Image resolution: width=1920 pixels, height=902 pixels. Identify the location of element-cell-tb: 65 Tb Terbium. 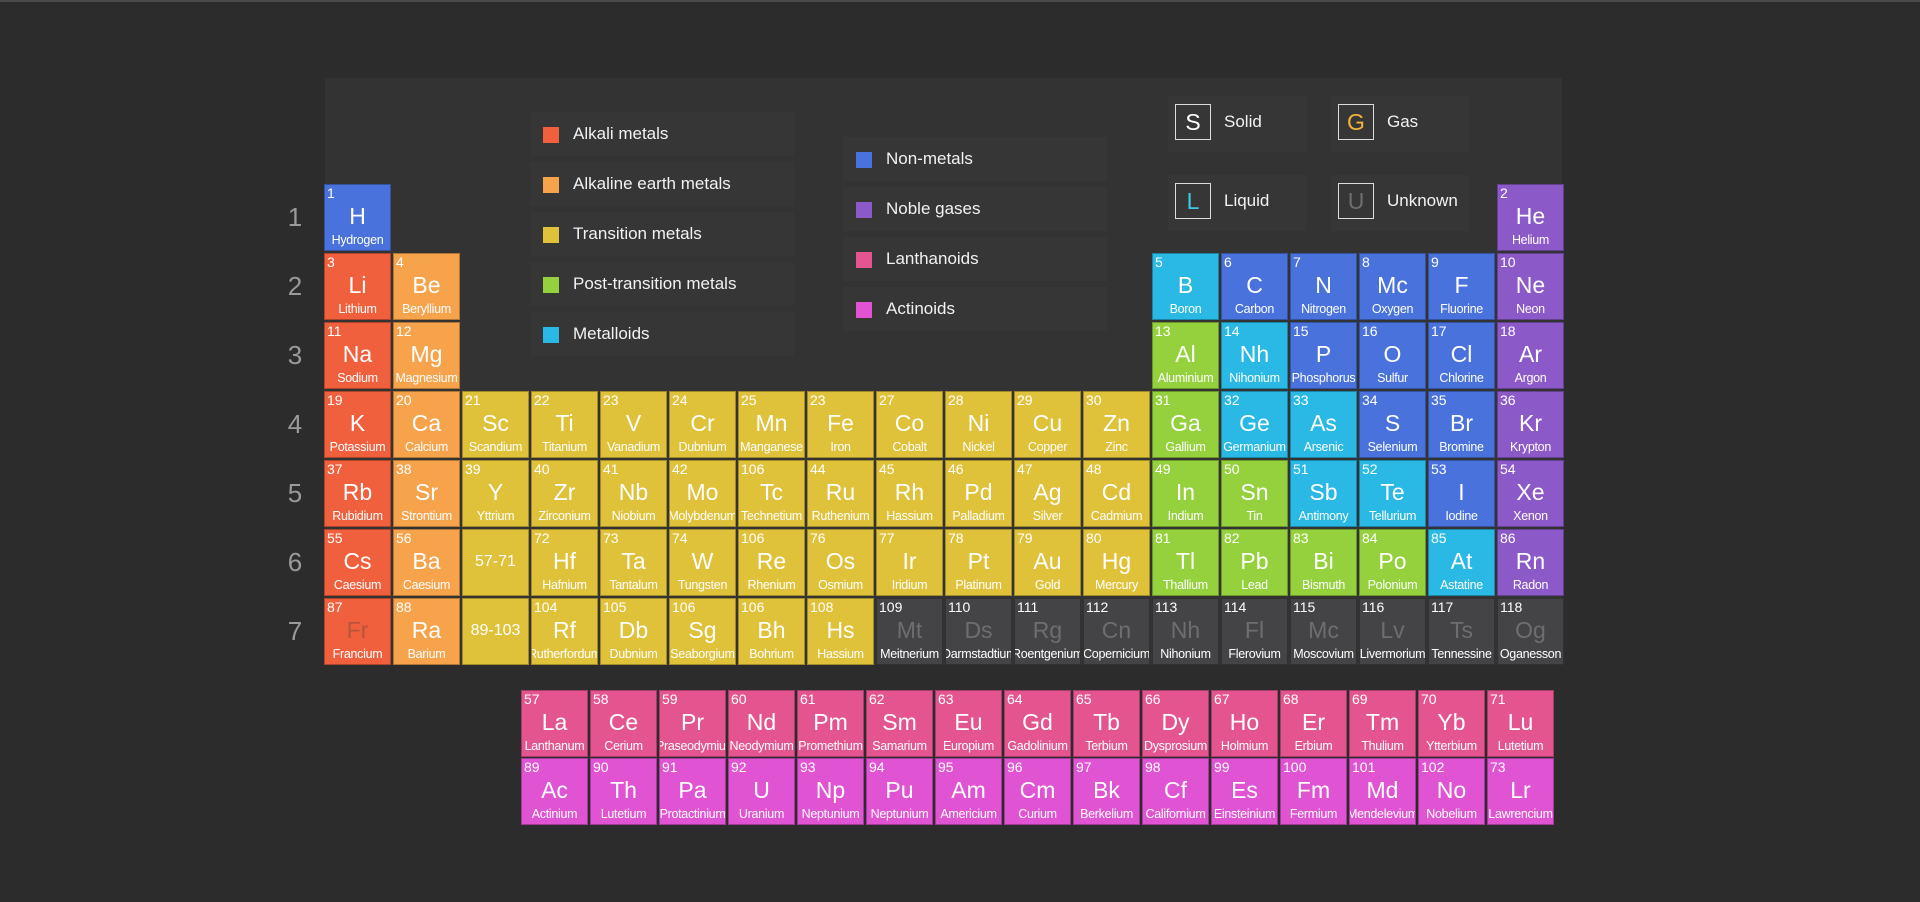
(1106, 723).